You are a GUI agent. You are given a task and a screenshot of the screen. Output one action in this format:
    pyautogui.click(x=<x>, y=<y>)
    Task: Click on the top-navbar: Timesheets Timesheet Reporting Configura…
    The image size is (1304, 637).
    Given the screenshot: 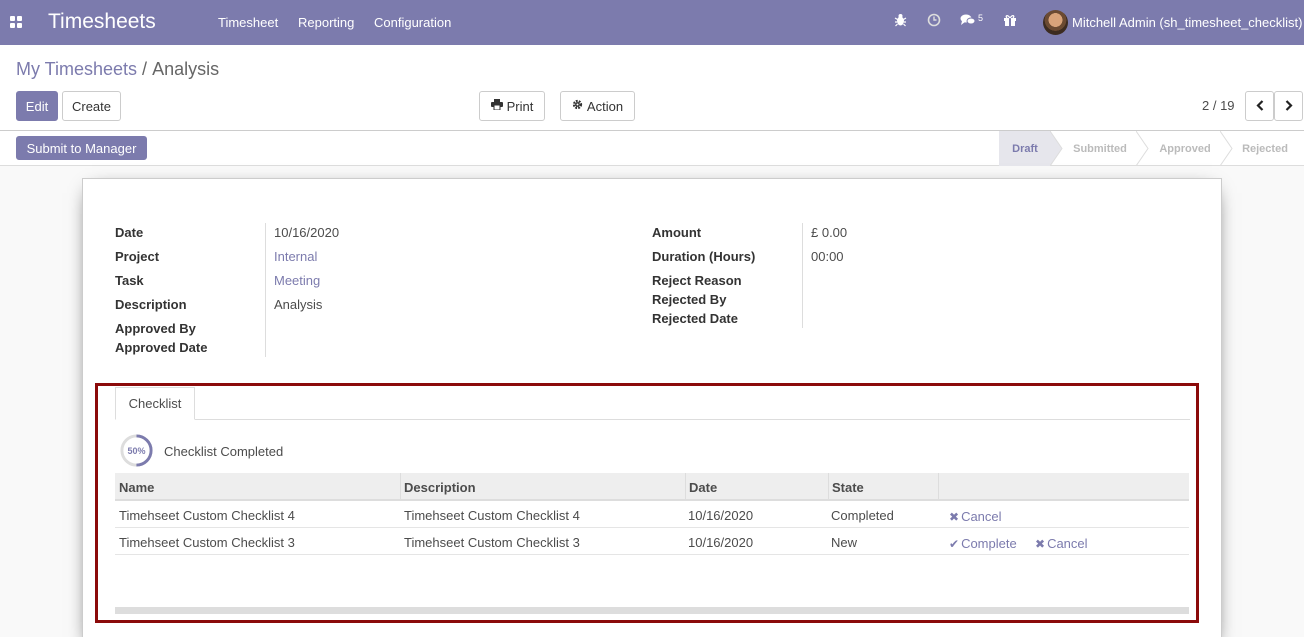 What is the action you would take?
    pyautogui.click(x=652, y=22)
    